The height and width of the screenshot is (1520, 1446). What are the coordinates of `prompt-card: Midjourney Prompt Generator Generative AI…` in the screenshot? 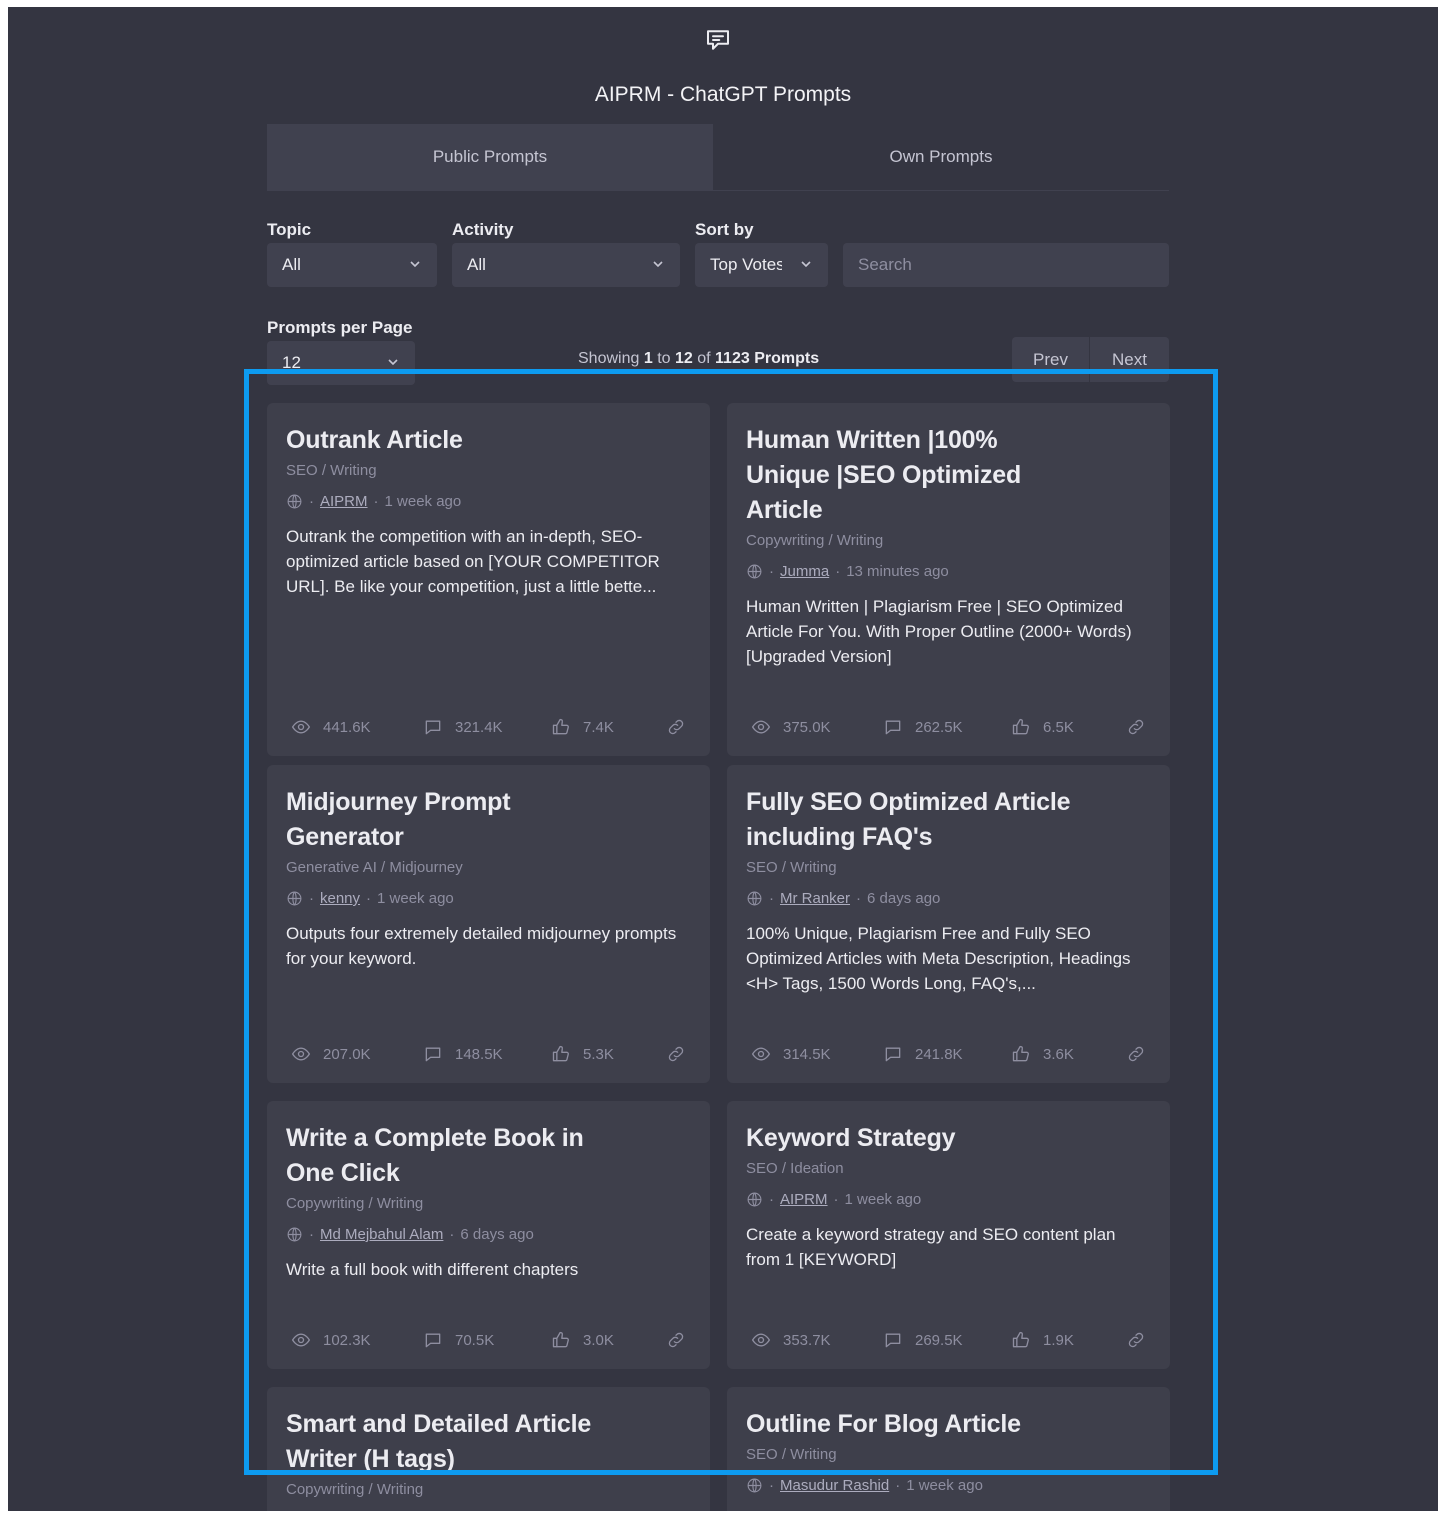 It's located at (488, 924).